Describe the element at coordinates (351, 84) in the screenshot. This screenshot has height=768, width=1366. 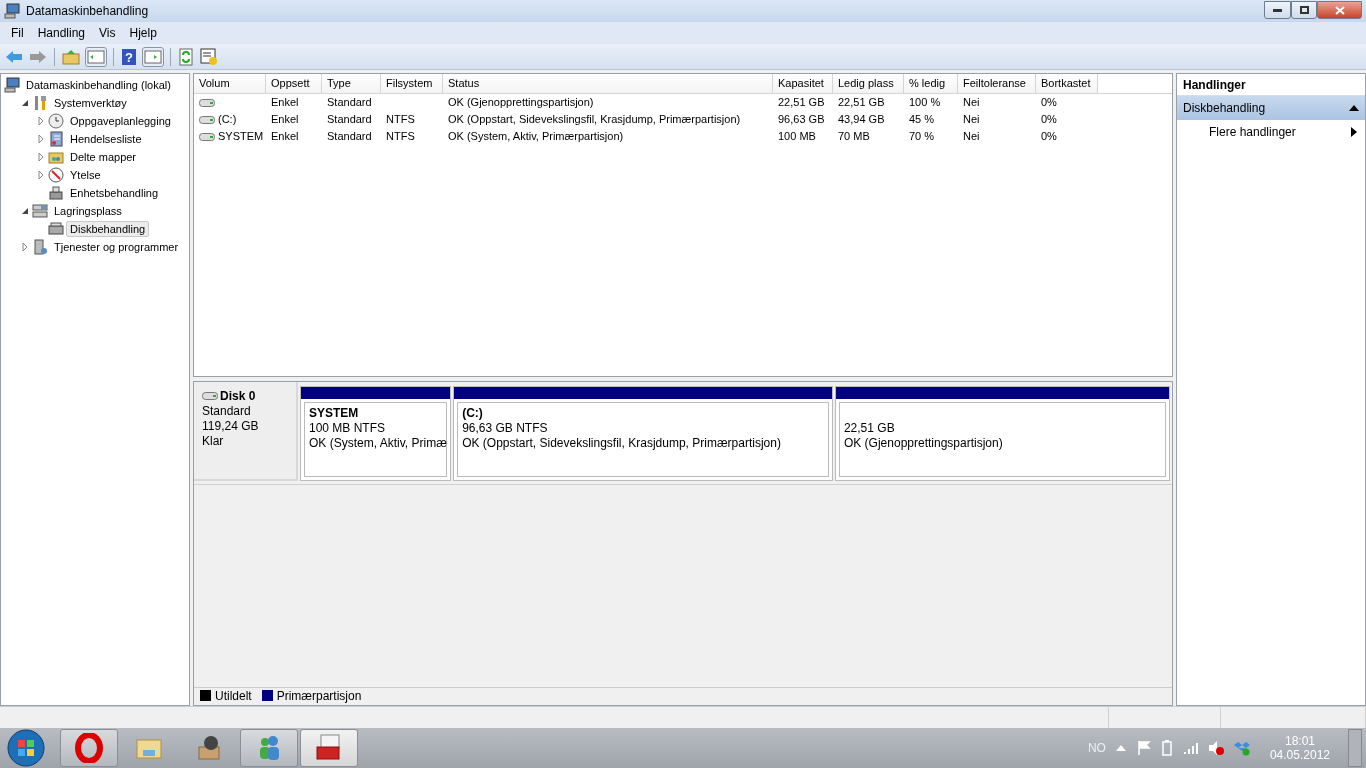
I see `column-header: Type` at that location.